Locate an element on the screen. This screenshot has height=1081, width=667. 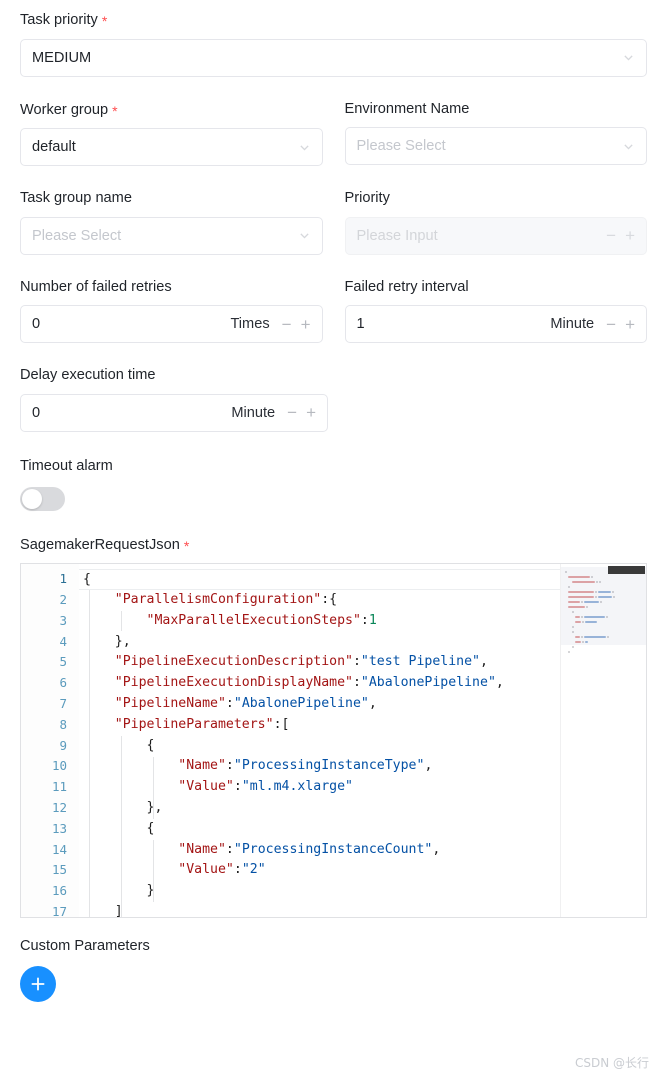
field-timeout-alarm: Timeout alarm is located at coordinates (333, 485).